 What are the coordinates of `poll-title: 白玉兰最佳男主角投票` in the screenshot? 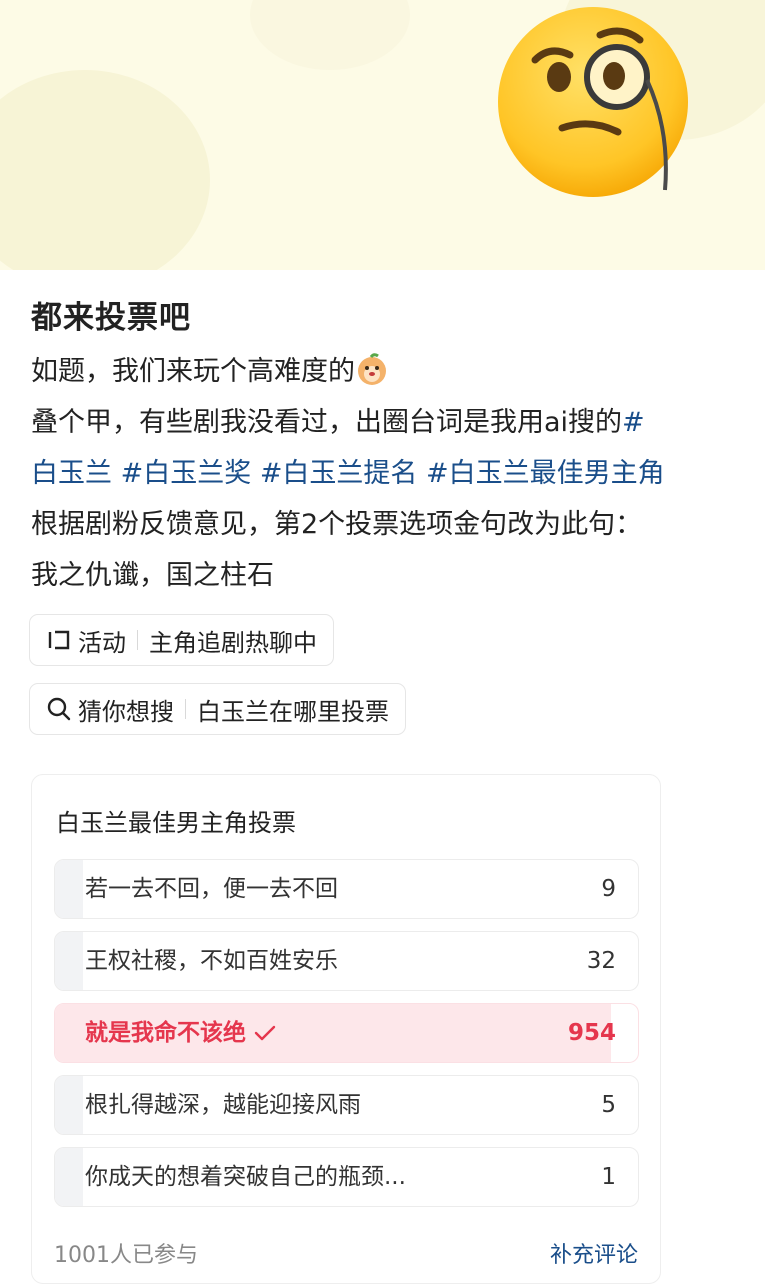 It's located at (176, 823).